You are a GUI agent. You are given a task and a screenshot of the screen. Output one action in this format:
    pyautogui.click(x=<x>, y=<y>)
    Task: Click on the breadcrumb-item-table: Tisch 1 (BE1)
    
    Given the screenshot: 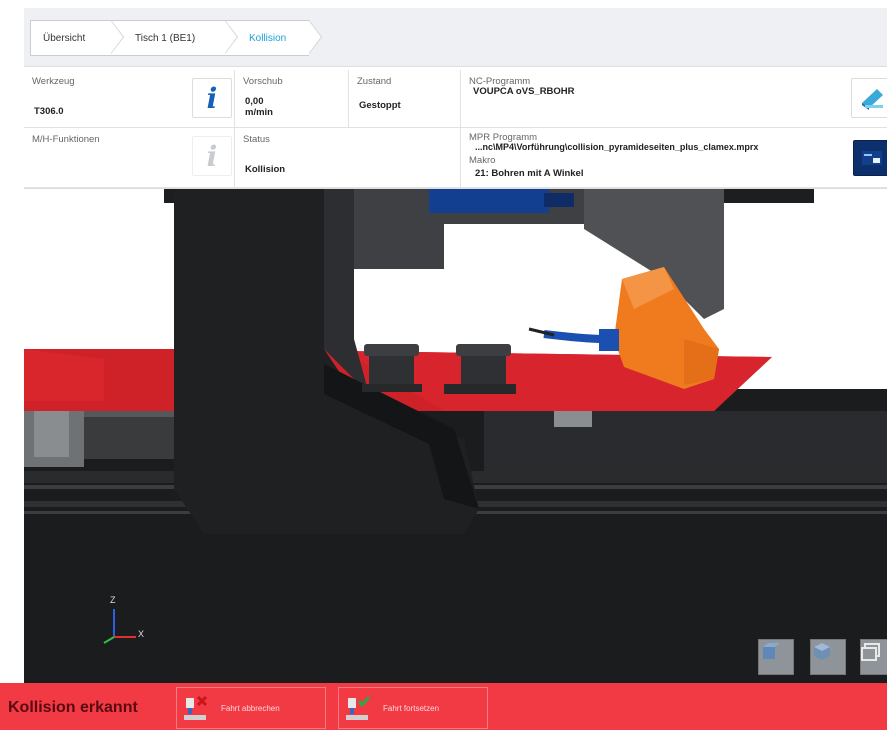 What is the action you would take?
    pyautogui.click(x=174, y=38)
    